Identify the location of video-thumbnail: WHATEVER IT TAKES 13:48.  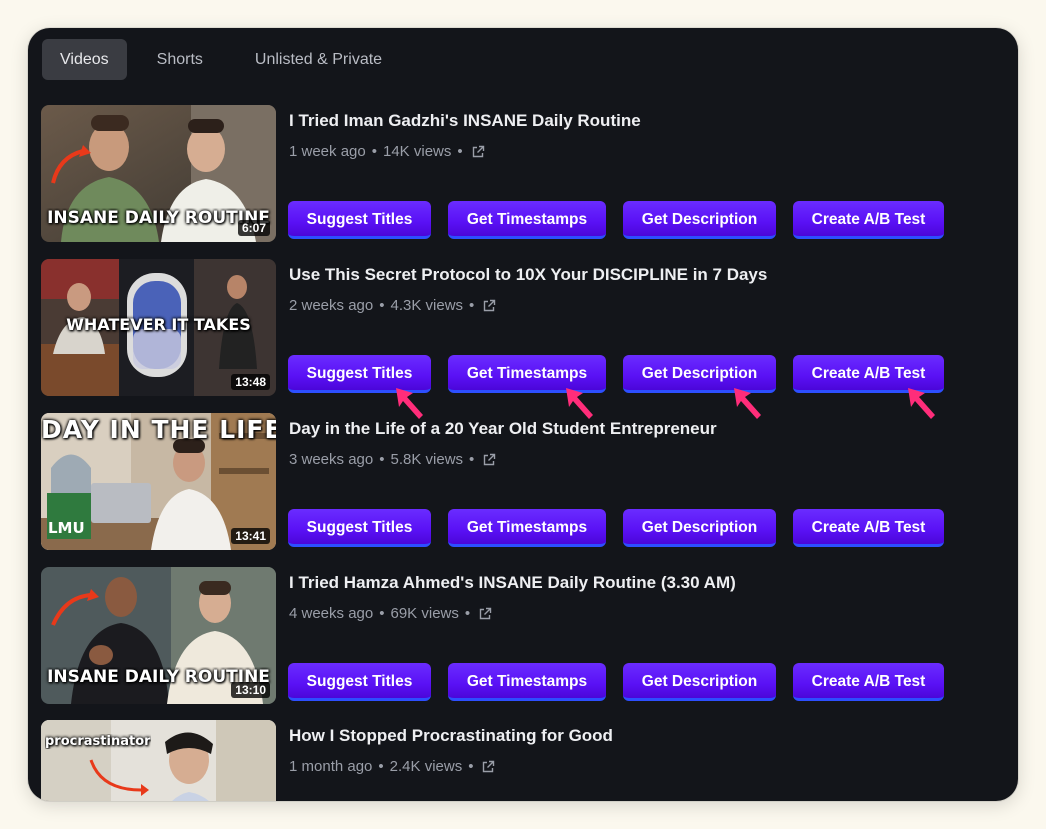
(158, 327).